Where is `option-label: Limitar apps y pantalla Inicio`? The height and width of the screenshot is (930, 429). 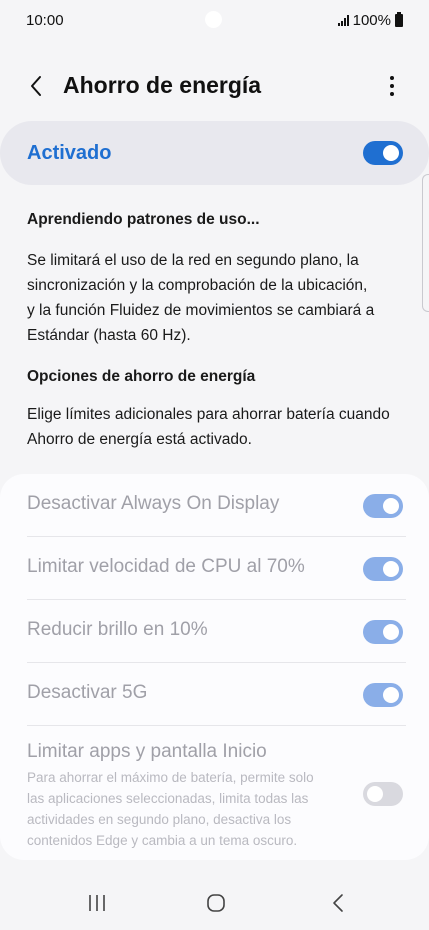
option-label: Limitar apps y pantalla Inicio is located at coordinates (147, 751).